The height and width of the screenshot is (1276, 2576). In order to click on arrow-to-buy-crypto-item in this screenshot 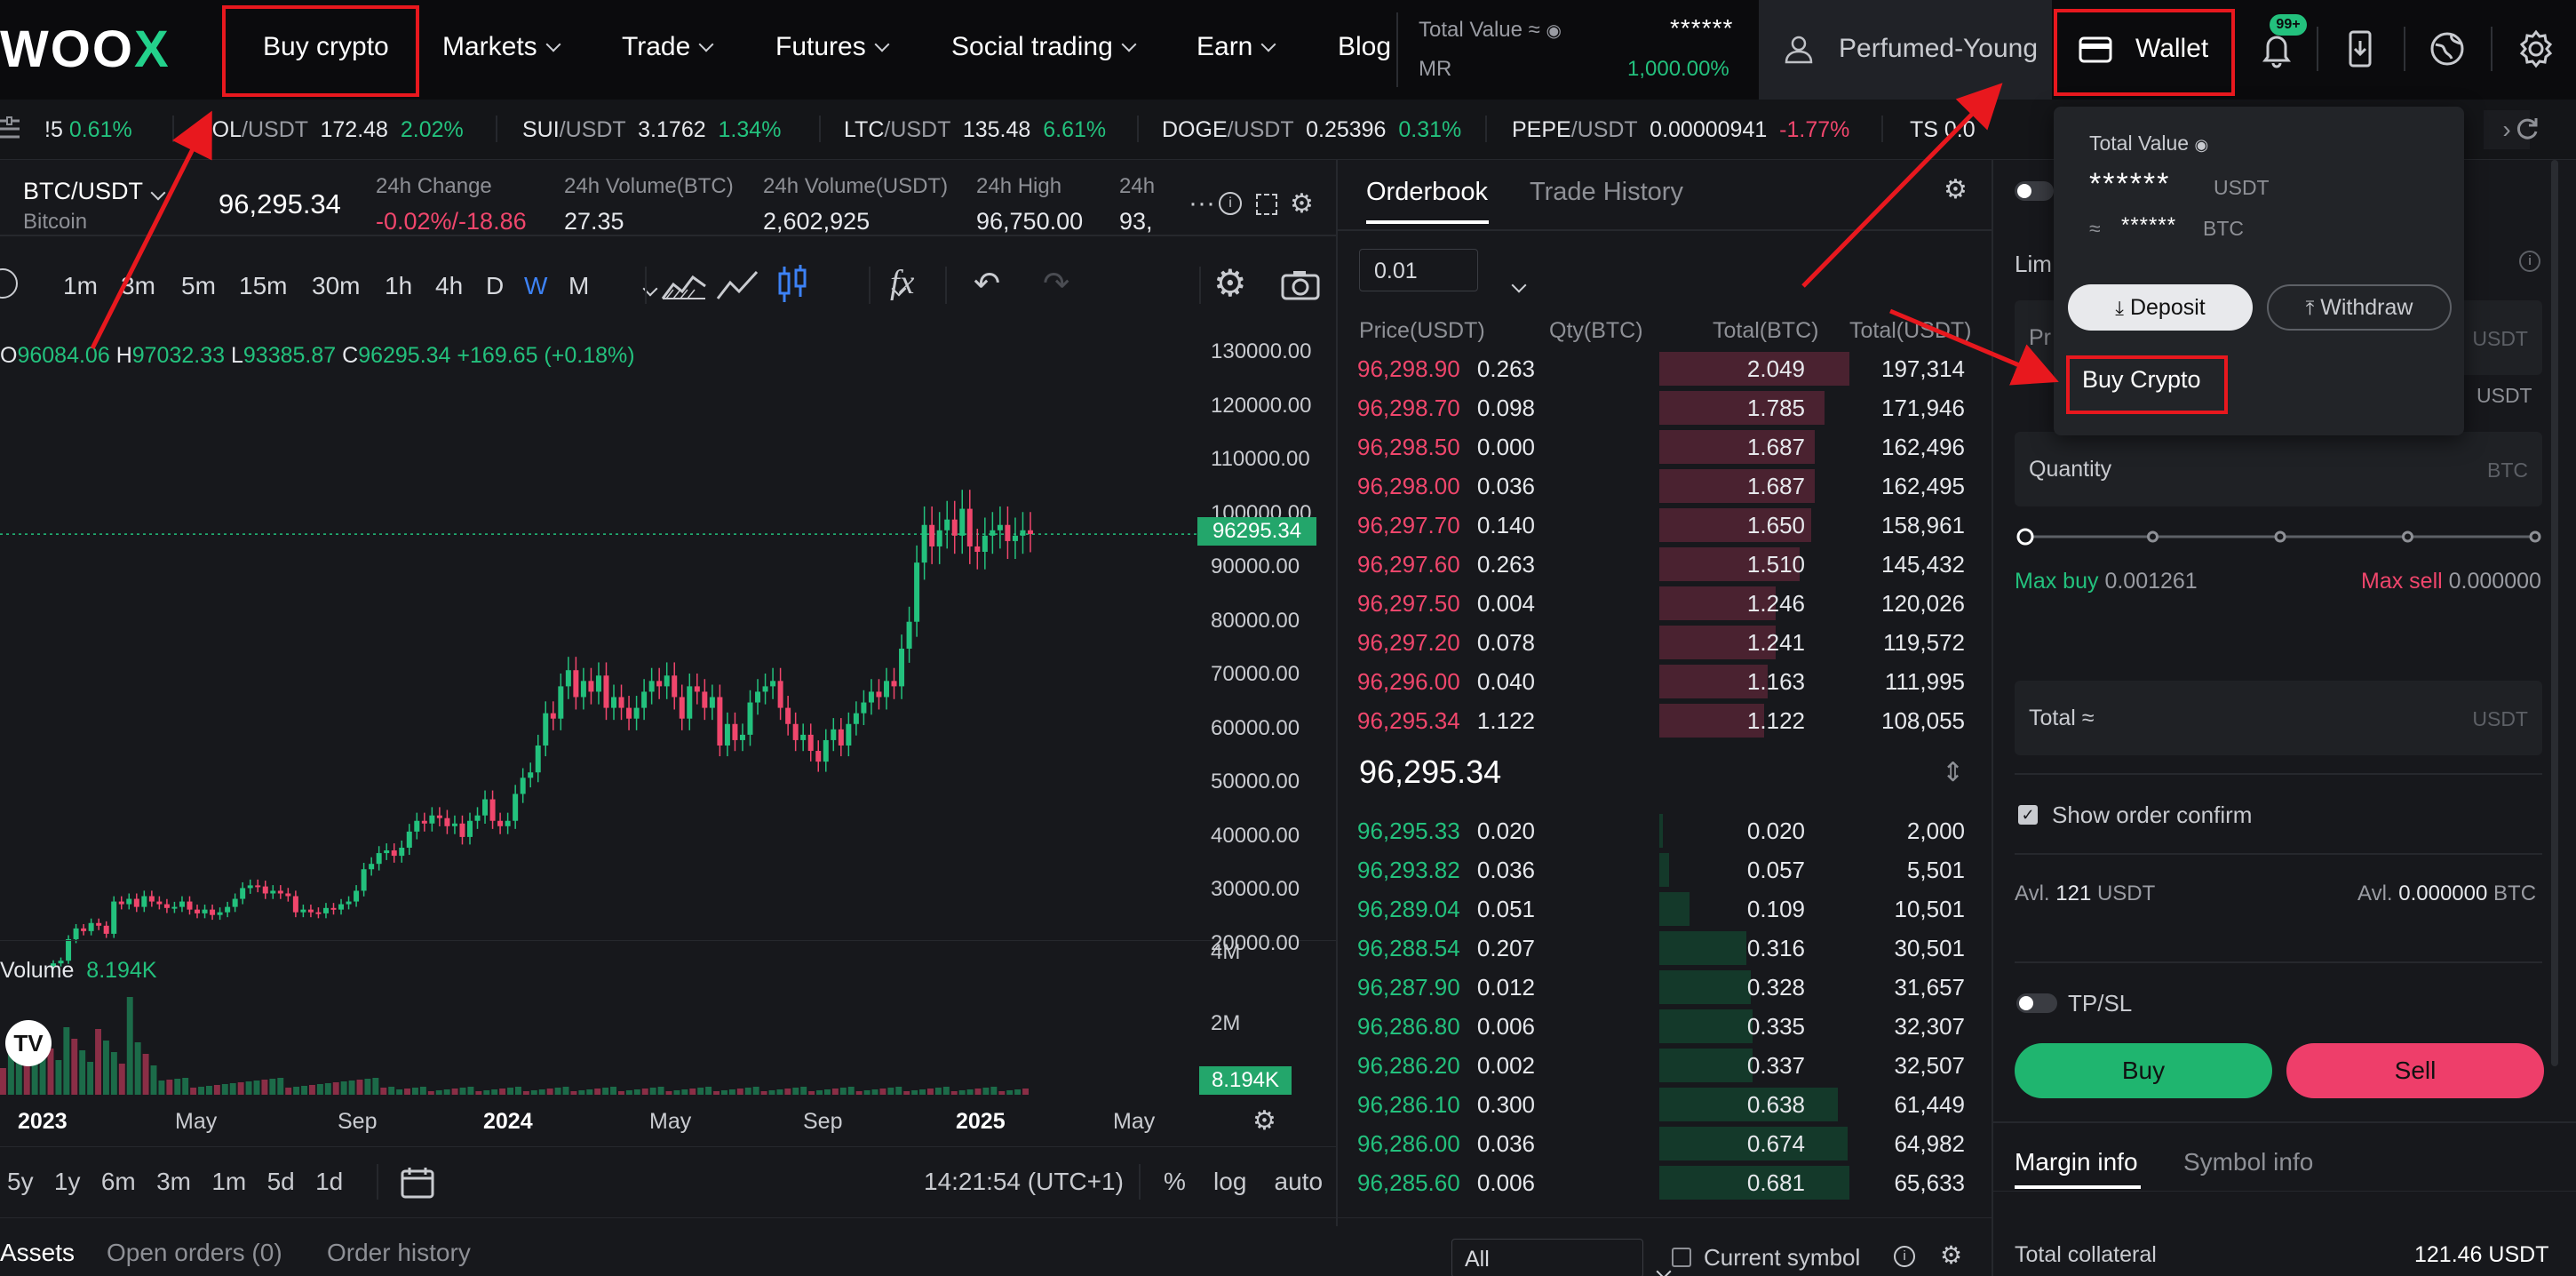, I will do `click(1974, 347)`.